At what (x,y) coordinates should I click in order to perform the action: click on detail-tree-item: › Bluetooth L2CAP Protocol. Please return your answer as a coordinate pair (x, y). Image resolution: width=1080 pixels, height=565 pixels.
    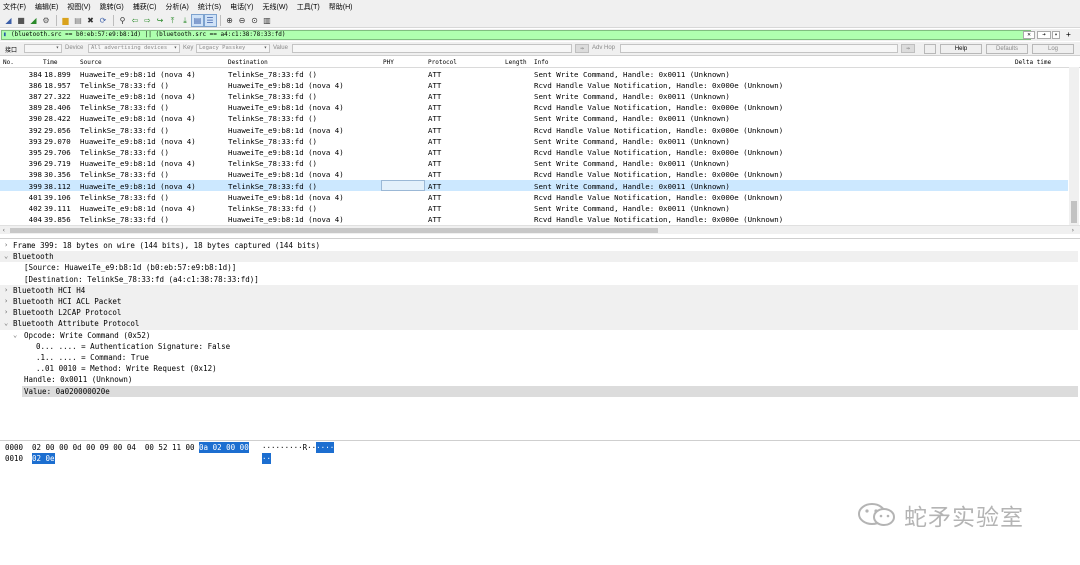
    Looking at the image, I should click on (539, 313).